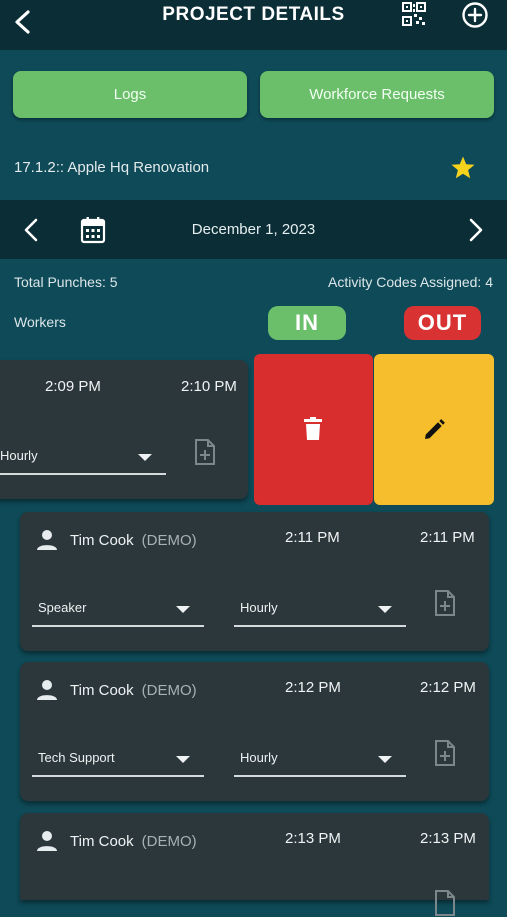  I want to click on activity-code-value: Tech Support, so click(76, 757).